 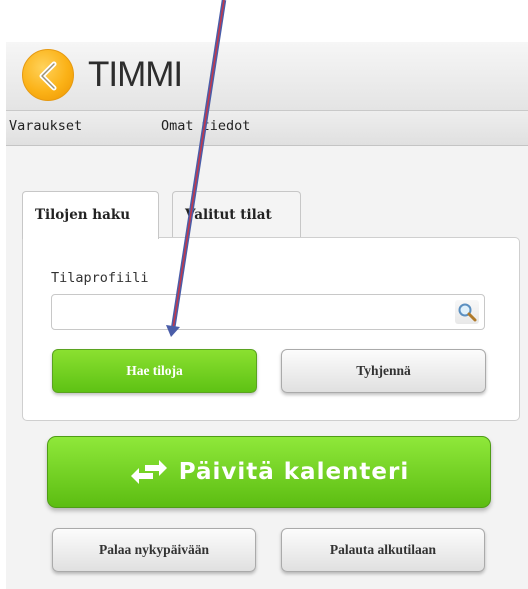 I want to click on nav-item-omat-tiedot: Omat tiedot, so click(x=205, y=126).